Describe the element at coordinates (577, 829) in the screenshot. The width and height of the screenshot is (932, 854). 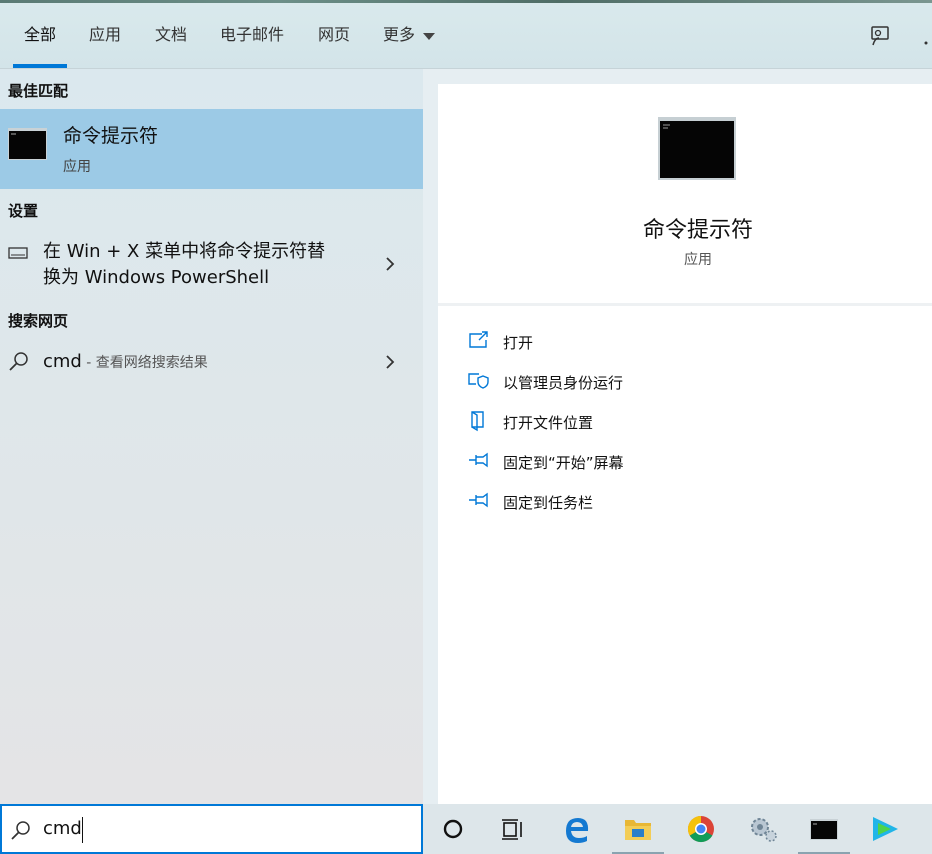
I see `edge-icon` at that location.